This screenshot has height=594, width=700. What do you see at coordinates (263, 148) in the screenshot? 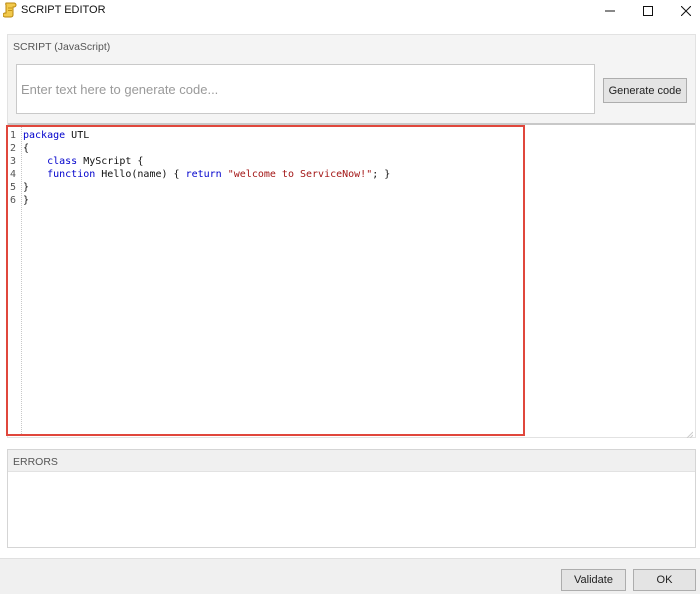
I see `code-line: 2{` at bounding box center [263, 148].